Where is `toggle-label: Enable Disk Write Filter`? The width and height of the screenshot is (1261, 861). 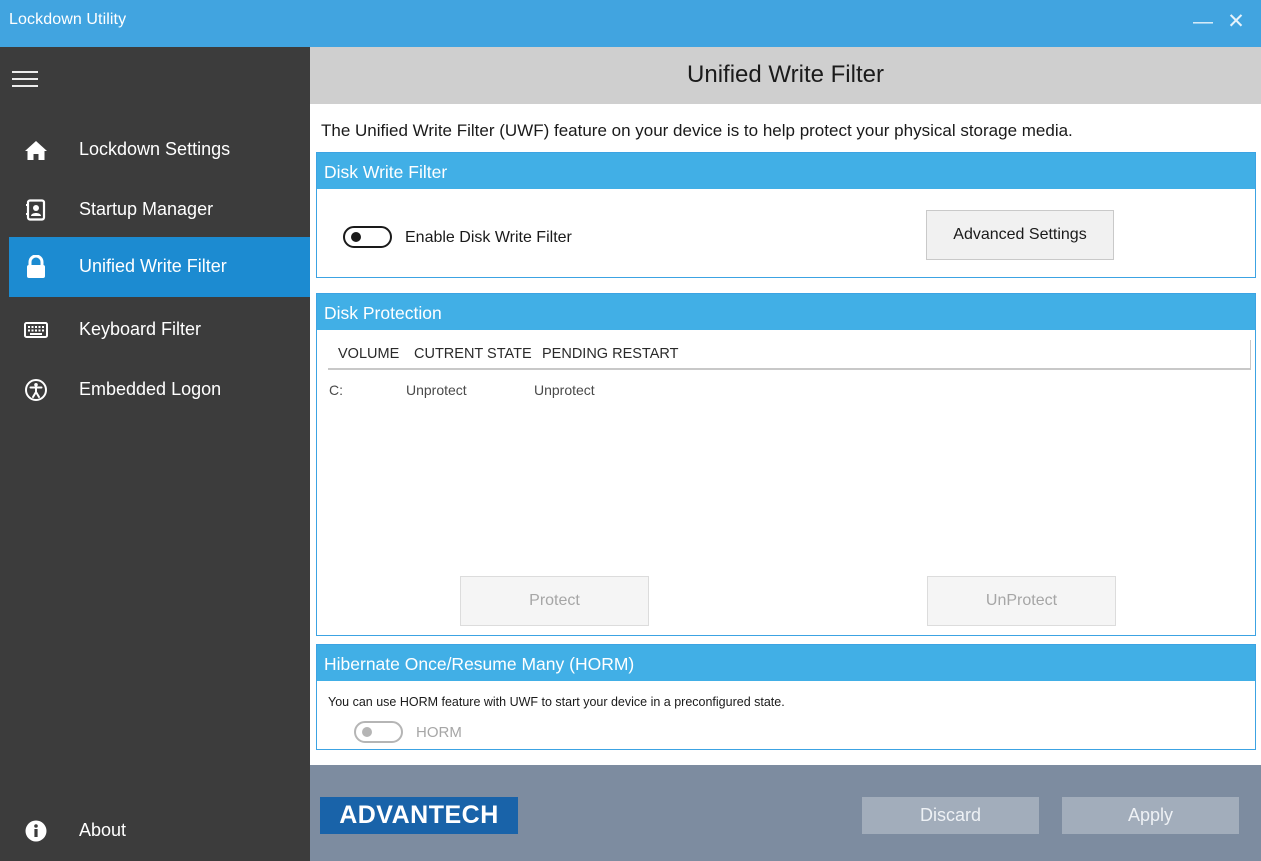 toggle-label: Enable Disk Write Filter is located at coordinates (488, 237).